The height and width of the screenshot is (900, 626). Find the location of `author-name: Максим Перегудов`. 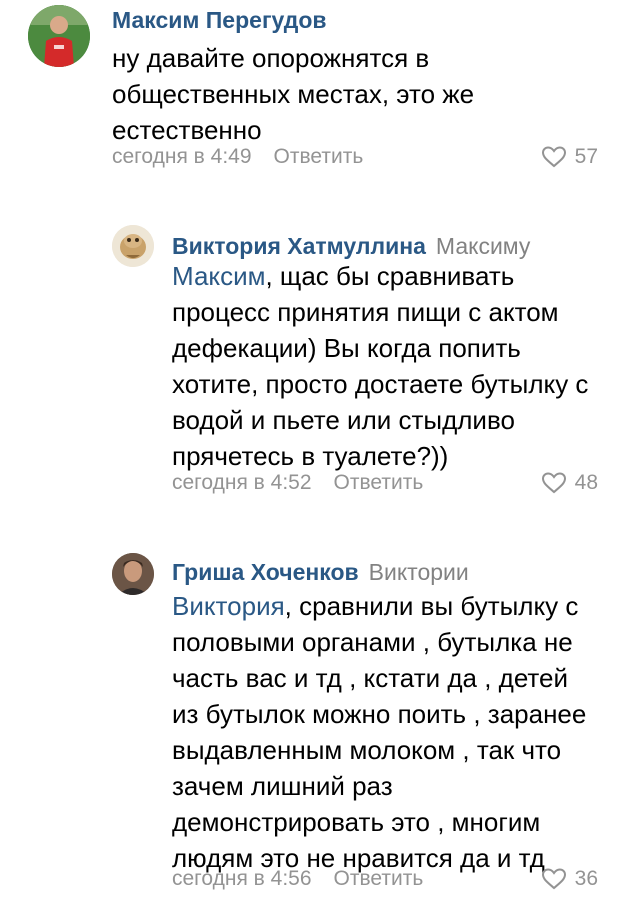

author-name: Максим Перегудов is located at coordinates (219, 20).